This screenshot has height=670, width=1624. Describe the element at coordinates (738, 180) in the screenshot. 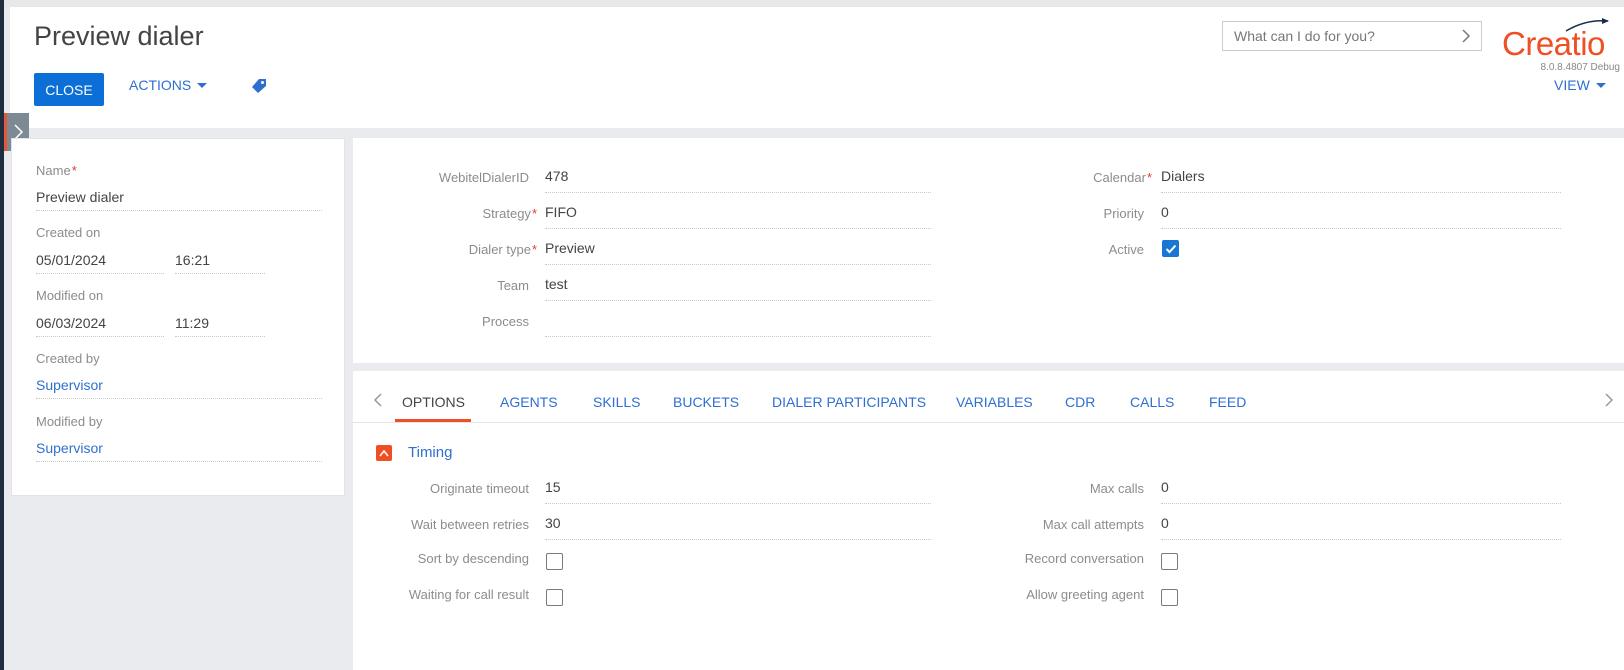

I see `webitel-id-field: 478` at that location.